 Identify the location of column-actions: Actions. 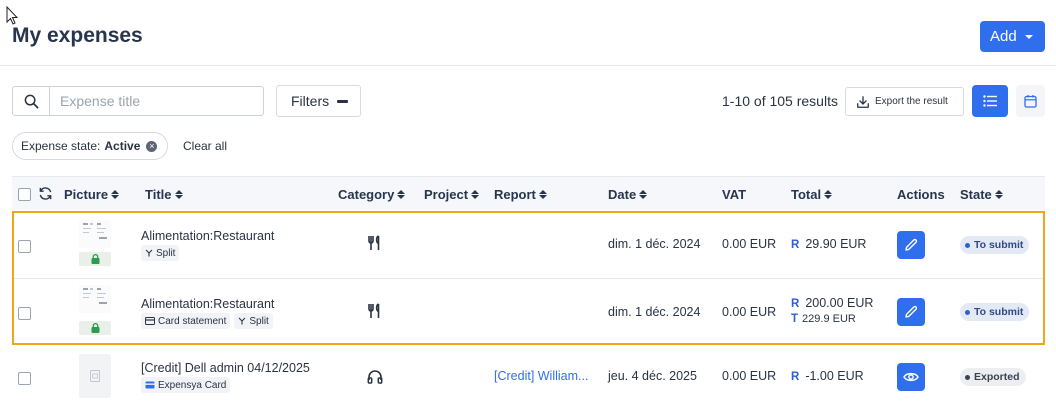
(921, 194).